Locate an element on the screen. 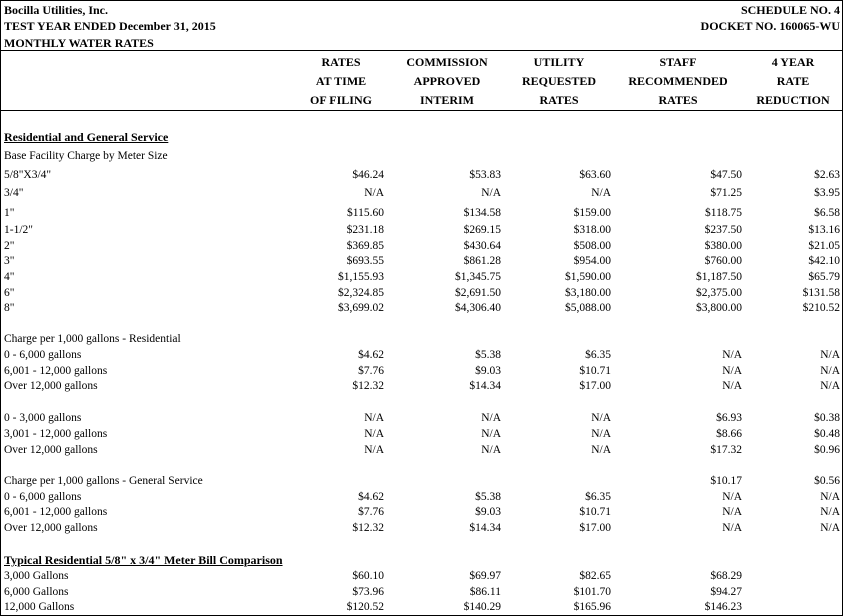  table-row: 0 - 6,000 gallons $4.62 $5.38 $6.35 N/A N/A is located at coordinates (421, 355).